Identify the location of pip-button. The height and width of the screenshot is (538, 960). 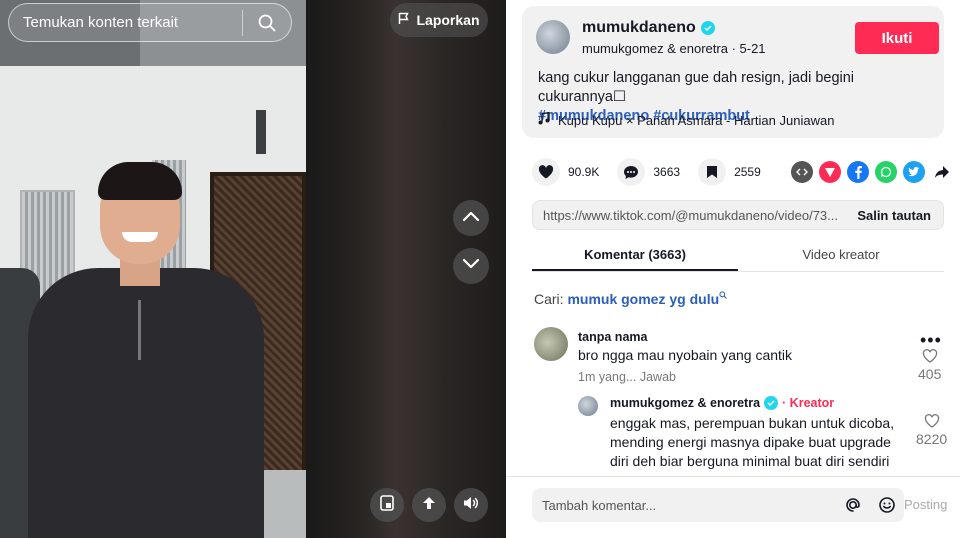
(387, 505).